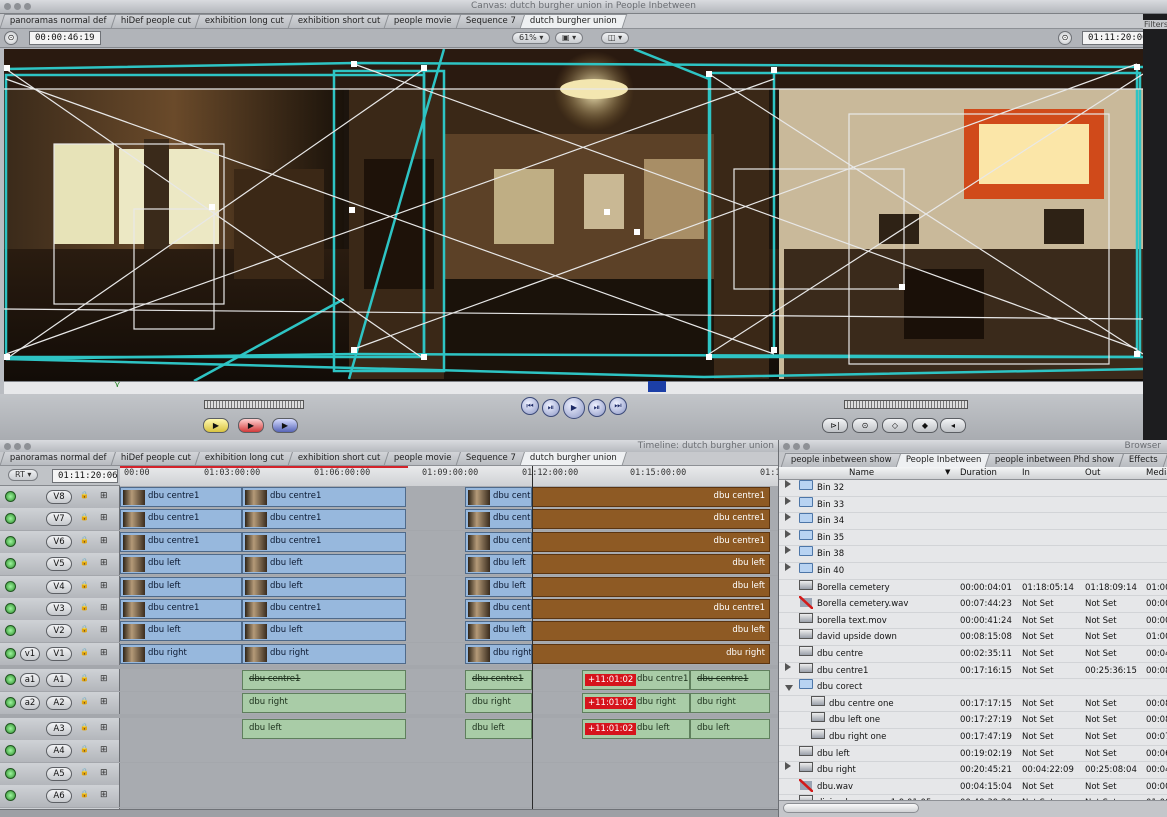 This screenshot has width=1167, height=817. I want to click on audio-clip: dbu centre1, so click(730, 680).